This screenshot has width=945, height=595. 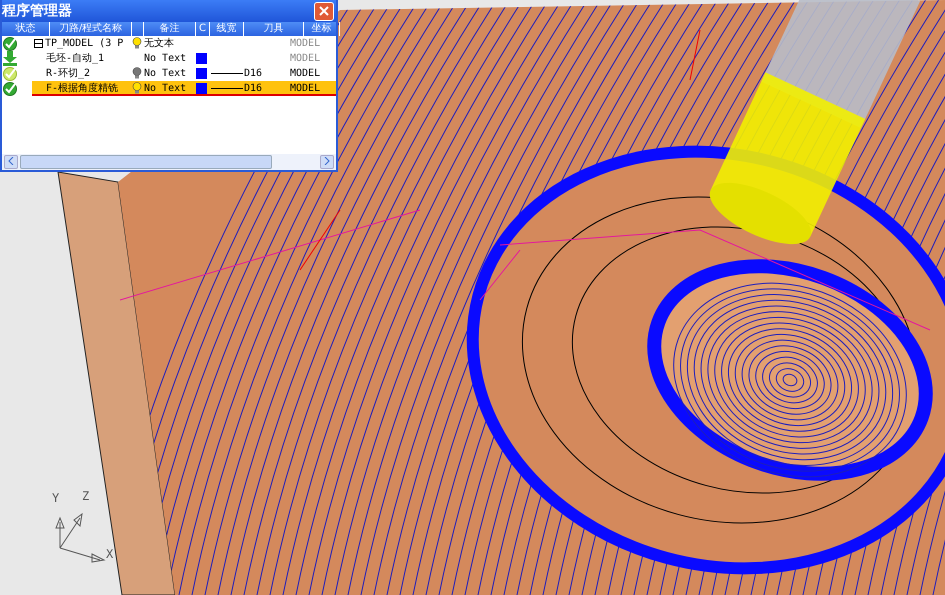 I want to click on horizontal-scrollbar, so click(x=169, y=162).